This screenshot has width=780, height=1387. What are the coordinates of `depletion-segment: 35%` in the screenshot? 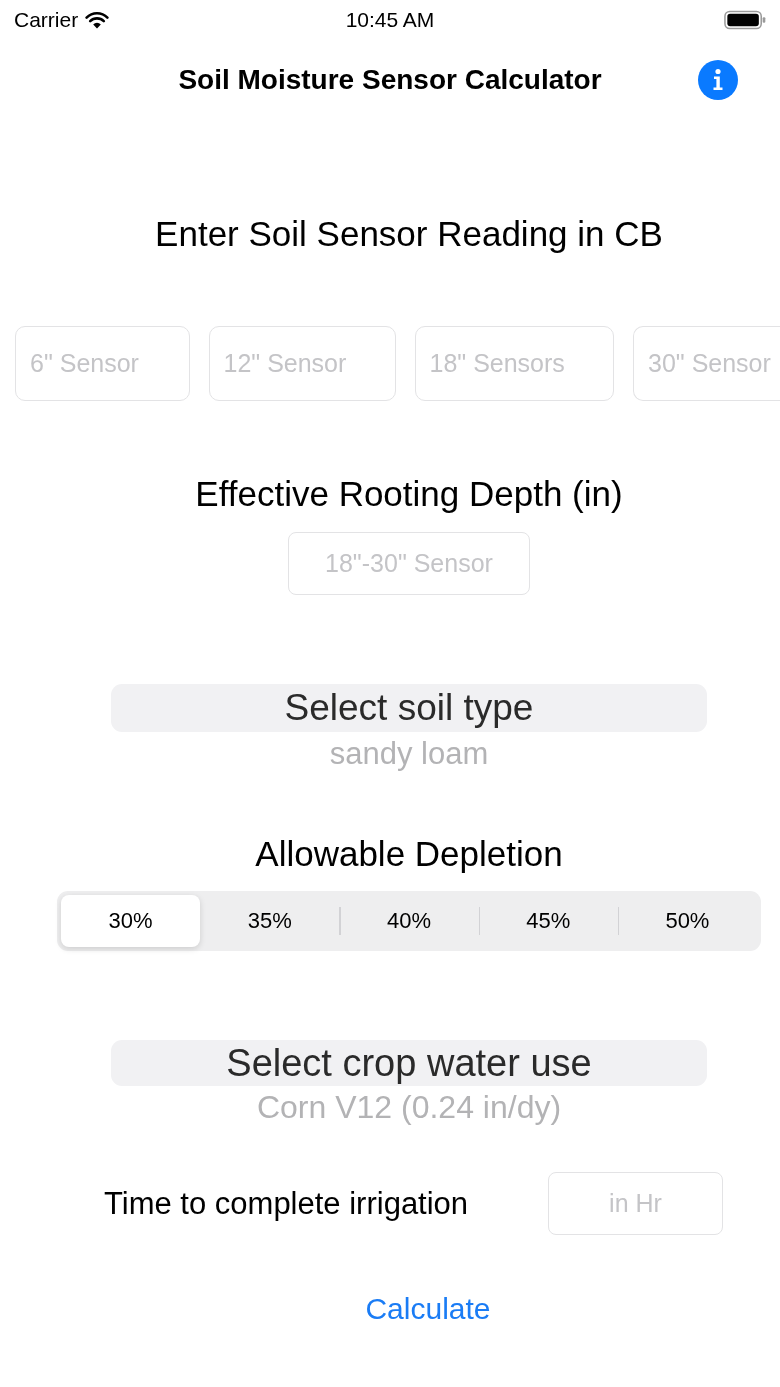 It's located at (270, 921).